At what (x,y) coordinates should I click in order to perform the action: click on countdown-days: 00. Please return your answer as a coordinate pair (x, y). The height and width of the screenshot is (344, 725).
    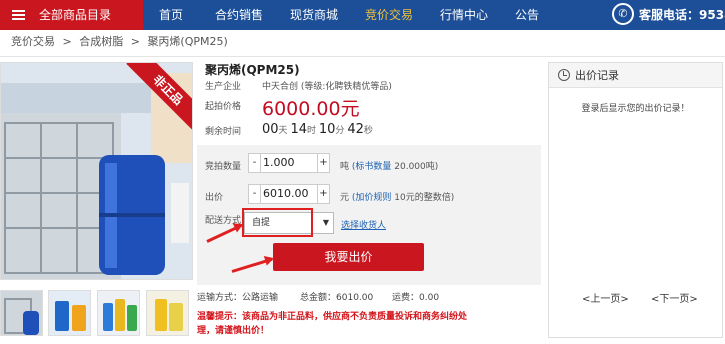
    Looking at the image, I should click on (270, 129).